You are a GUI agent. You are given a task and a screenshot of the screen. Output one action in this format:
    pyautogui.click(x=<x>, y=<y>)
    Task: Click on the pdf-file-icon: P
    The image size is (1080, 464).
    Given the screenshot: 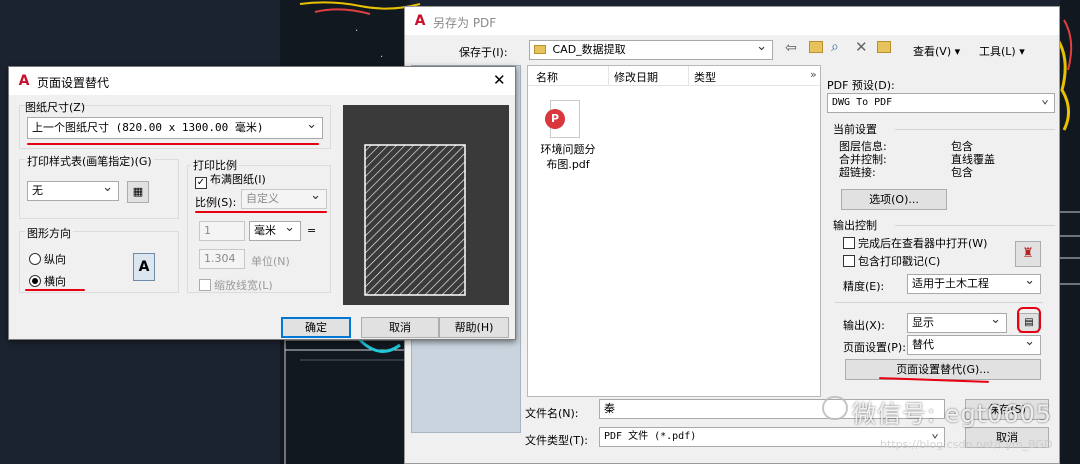 What is the action you would take?
    pyautogui.click(x=562, y=119)
    